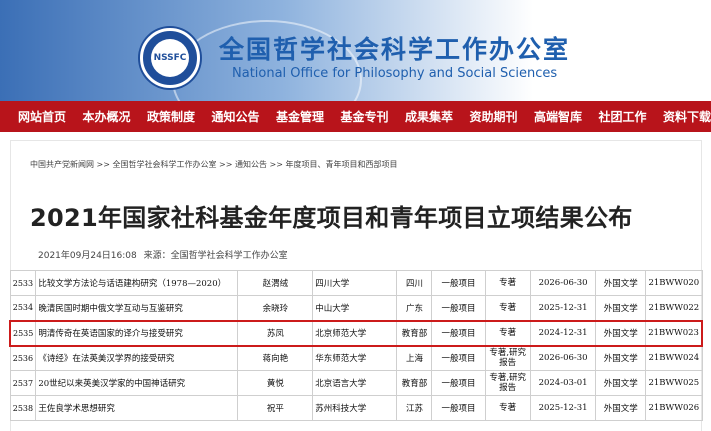 This screenshot has height=431, width=711. I want to click on project-title: 20世纪以来英美汉学家的中国神话研究, so click(137, 383).